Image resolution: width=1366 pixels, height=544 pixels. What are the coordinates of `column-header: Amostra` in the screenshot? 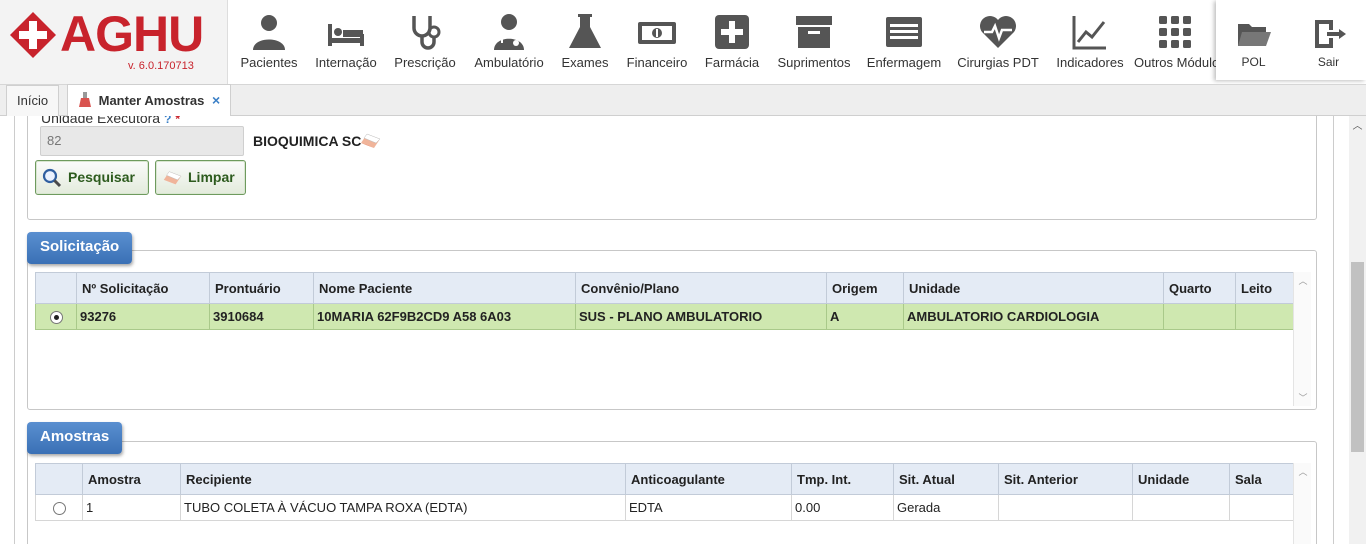 It's located at (131, 479).